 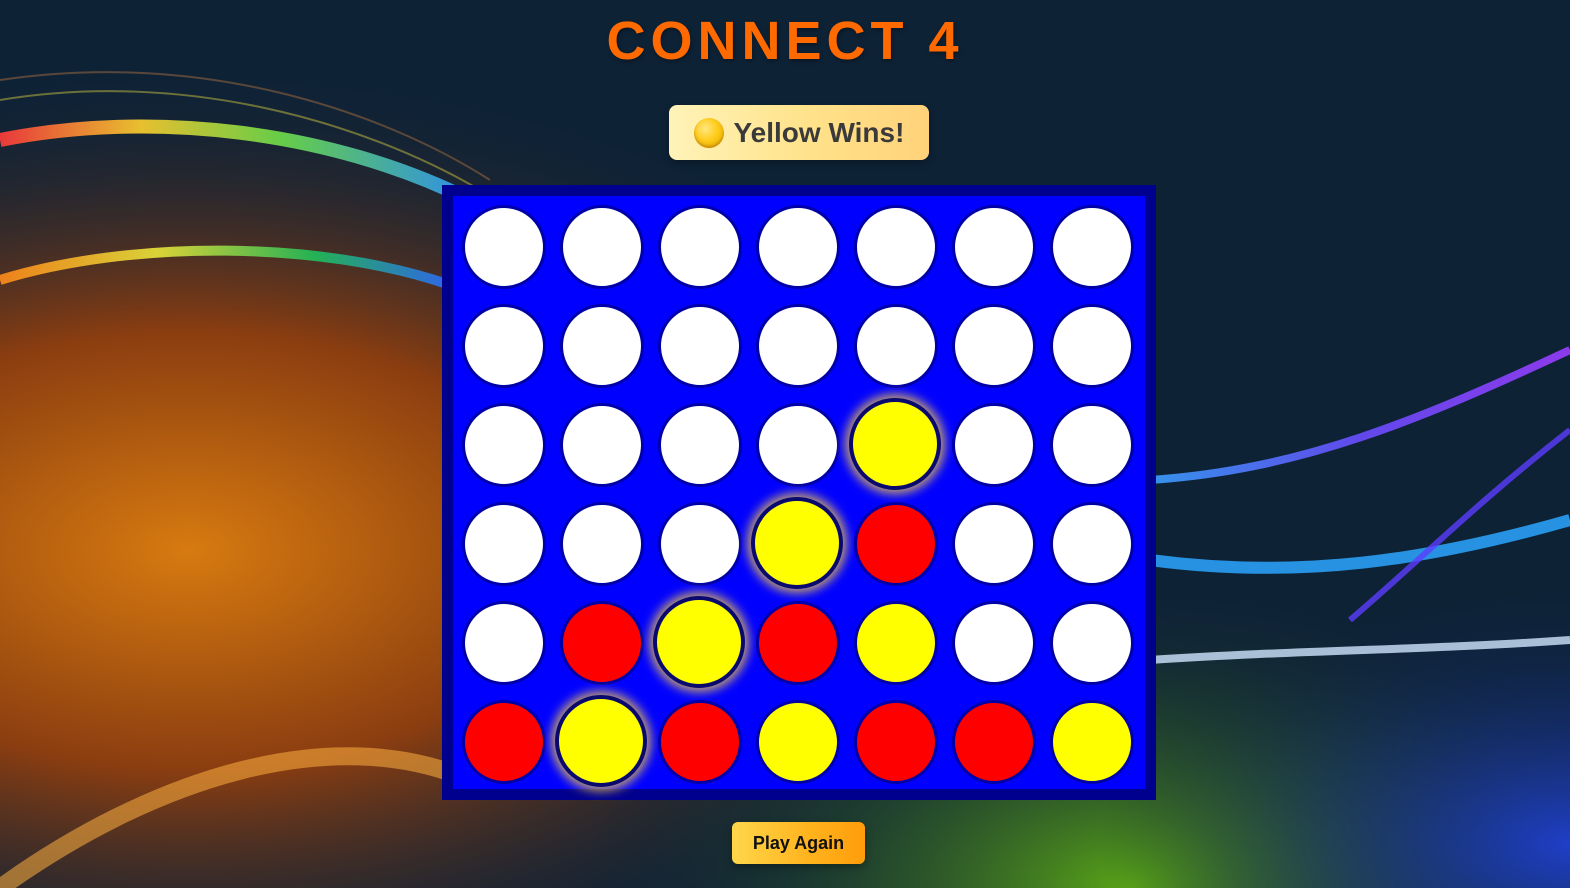 What do you see at coordinates (798, 843) in the screenshot?
I see `play-again-button: Play Again` at bounding box center [798, 843].